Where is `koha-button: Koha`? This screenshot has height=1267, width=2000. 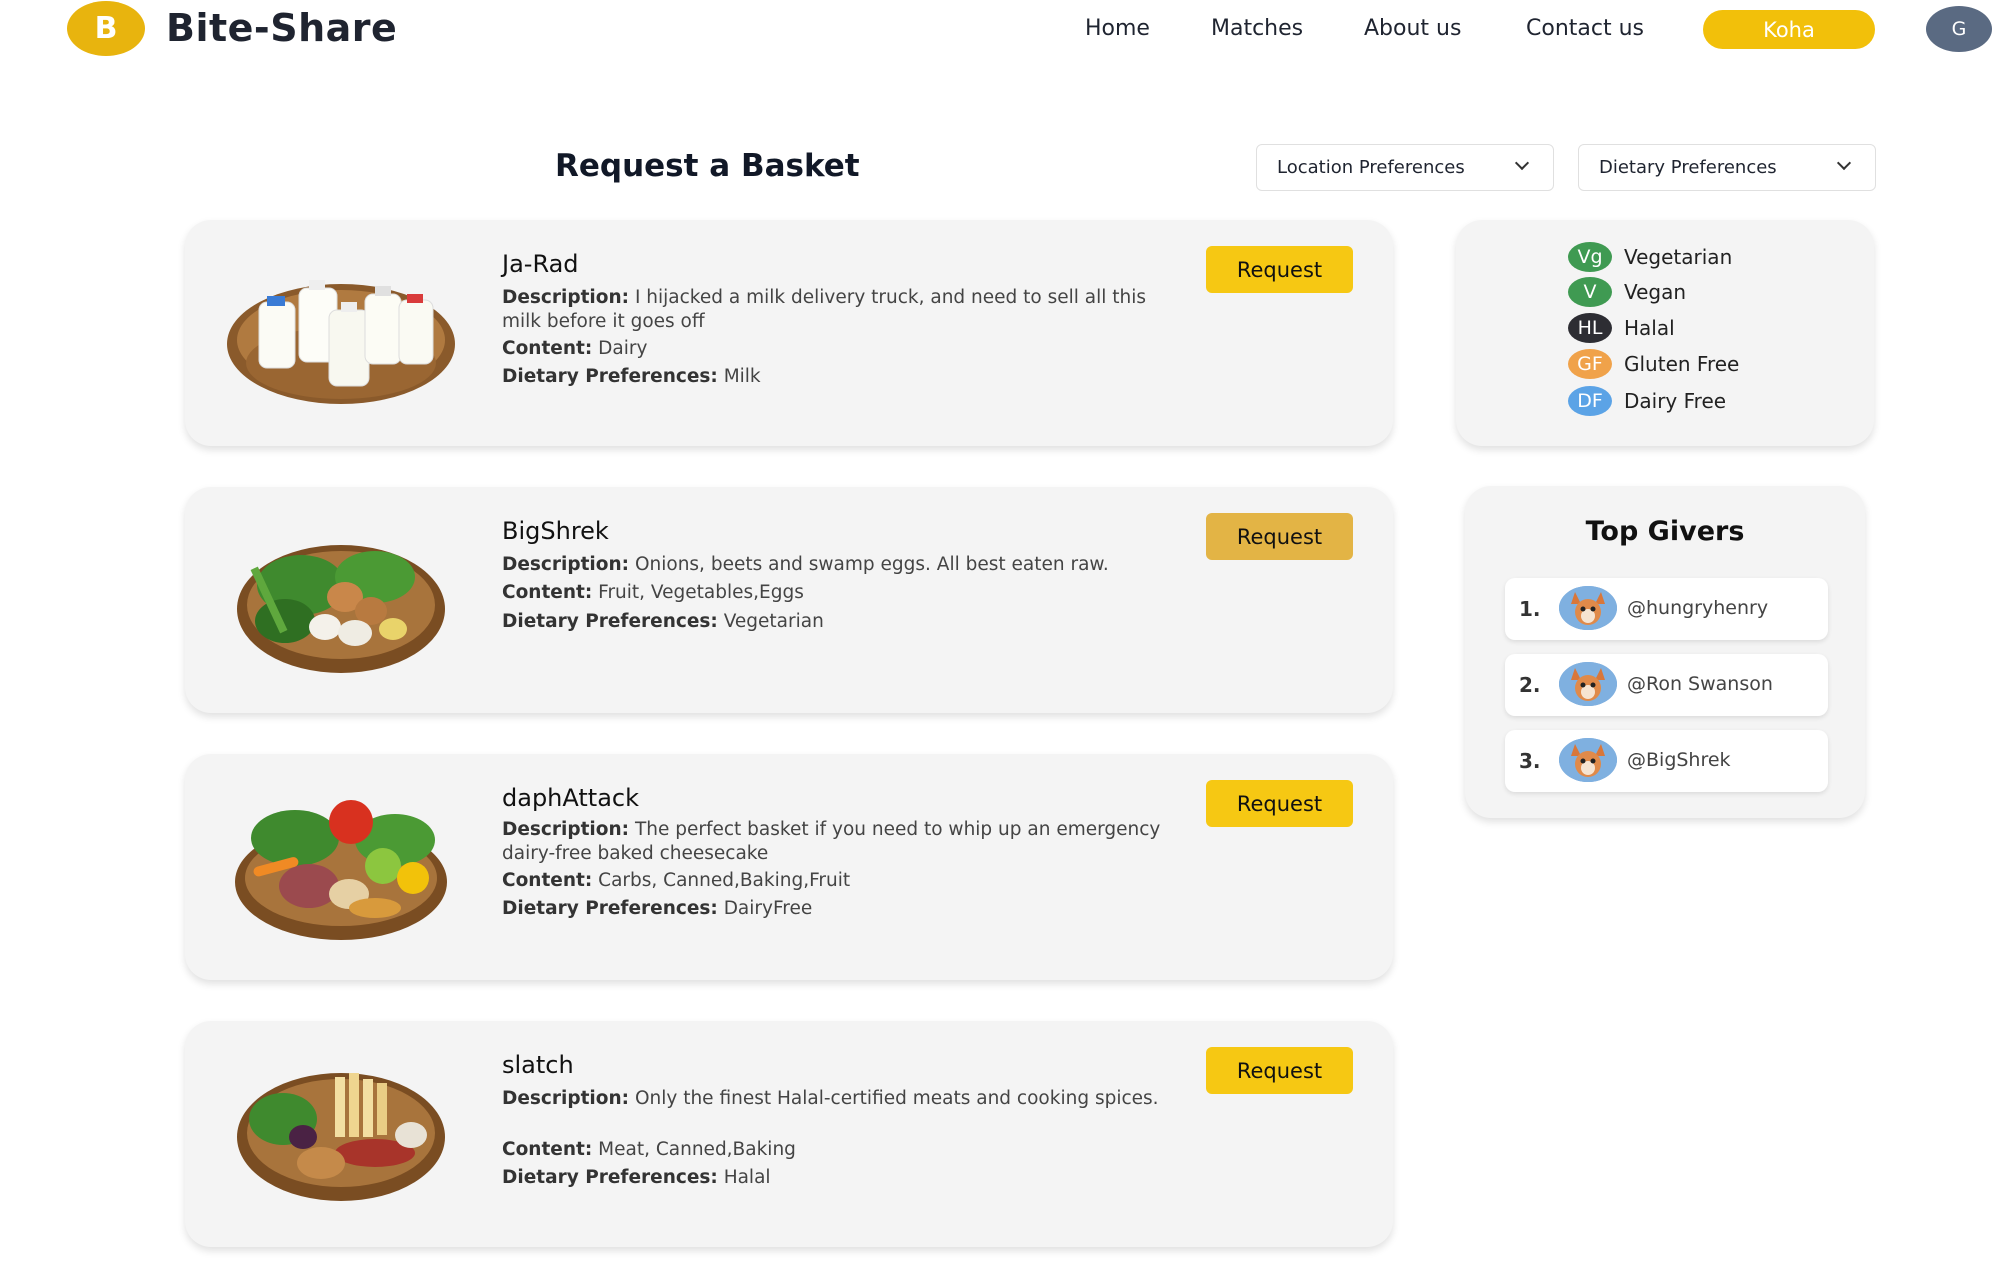
koha-button: Koha is located at coordinates (1789, 29).